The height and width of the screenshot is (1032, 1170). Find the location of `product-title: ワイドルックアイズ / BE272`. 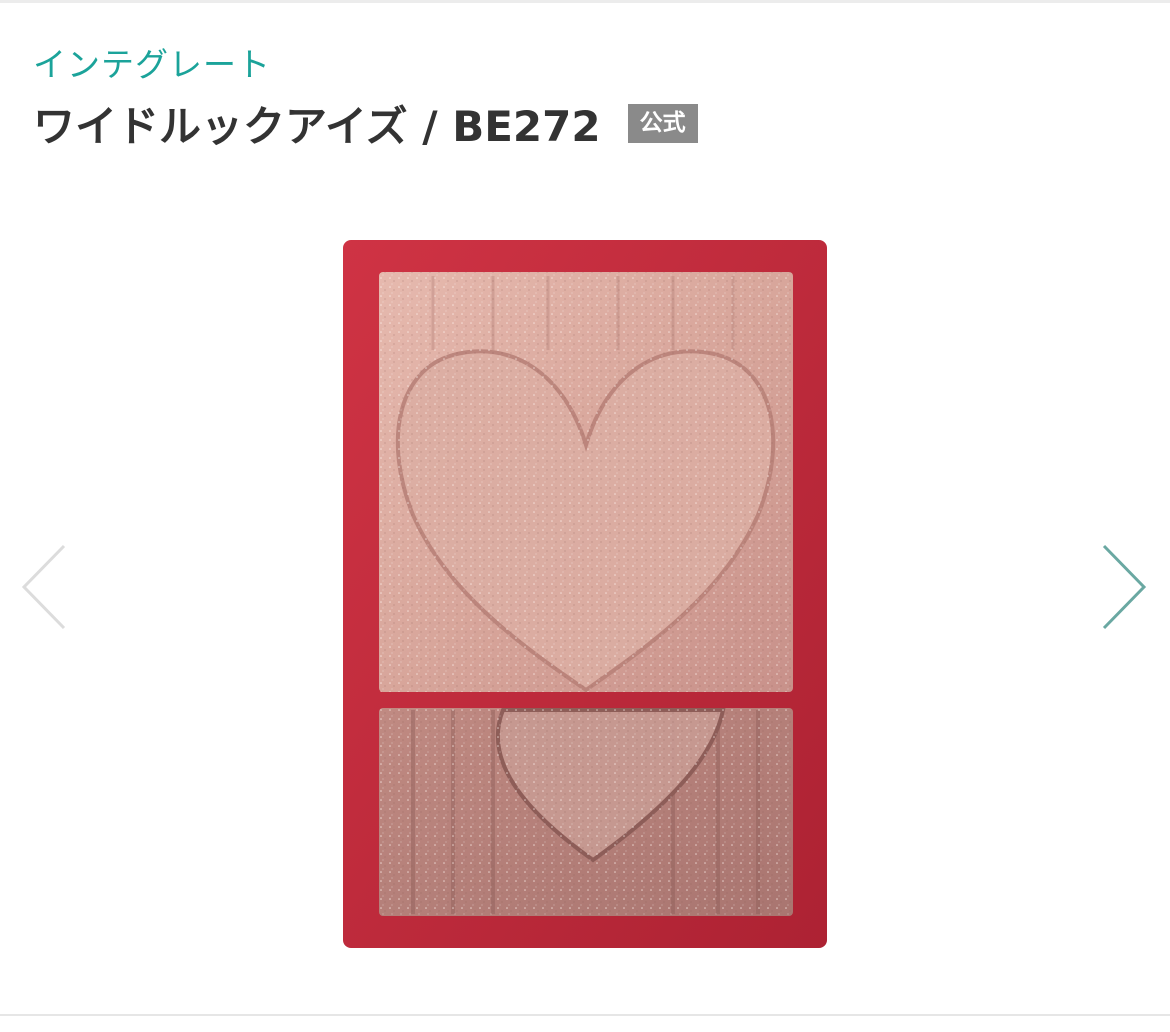

product-title: ワイドルックアイズ / BE272 is located at coordinates (317, 126).